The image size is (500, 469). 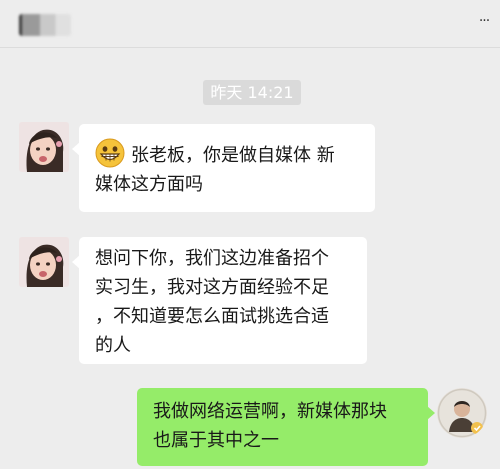 What do you see at coordinates (212, 316) in the screenshot?
I see `message-line: ，不知道要怎么面试挑选合适` at bounding box center [212, 316].